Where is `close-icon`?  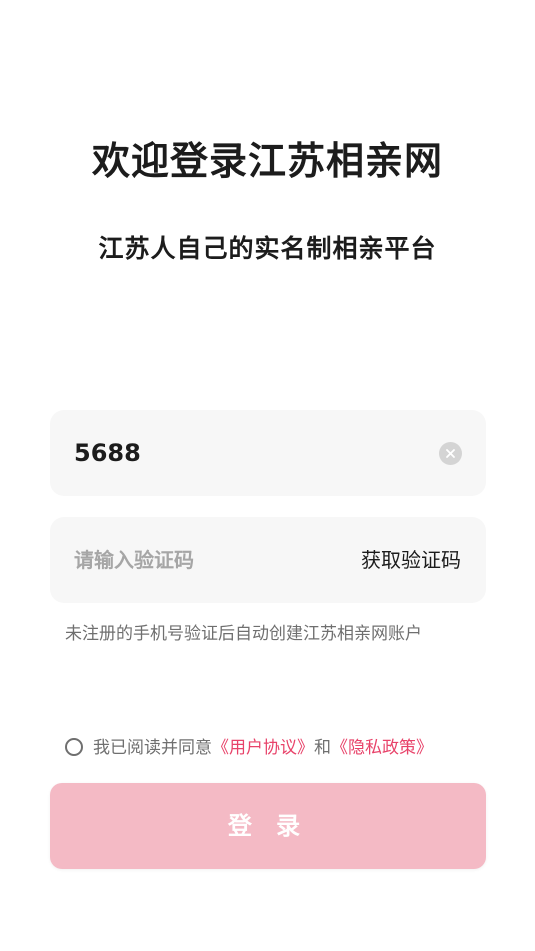 close-icon is located at coordinates (450, 453).